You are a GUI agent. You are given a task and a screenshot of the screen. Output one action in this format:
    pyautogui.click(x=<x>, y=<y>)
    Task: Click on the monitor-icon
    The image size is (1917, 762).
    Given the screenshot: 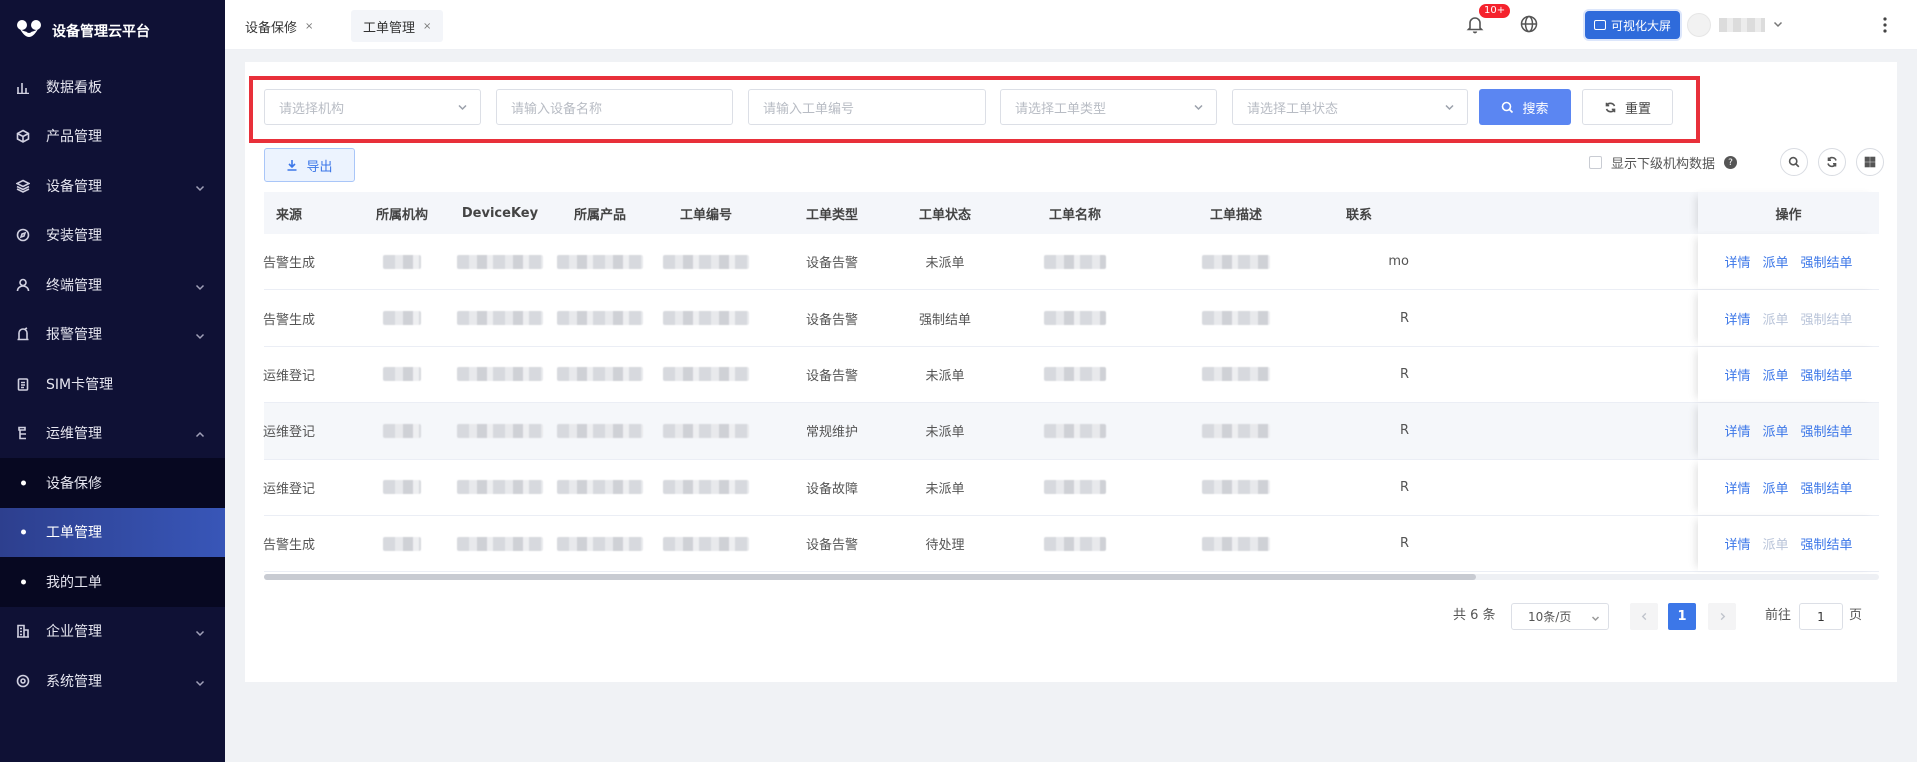 What is the action you would take?
    pyautogui.click(x=1600, y=25)
    